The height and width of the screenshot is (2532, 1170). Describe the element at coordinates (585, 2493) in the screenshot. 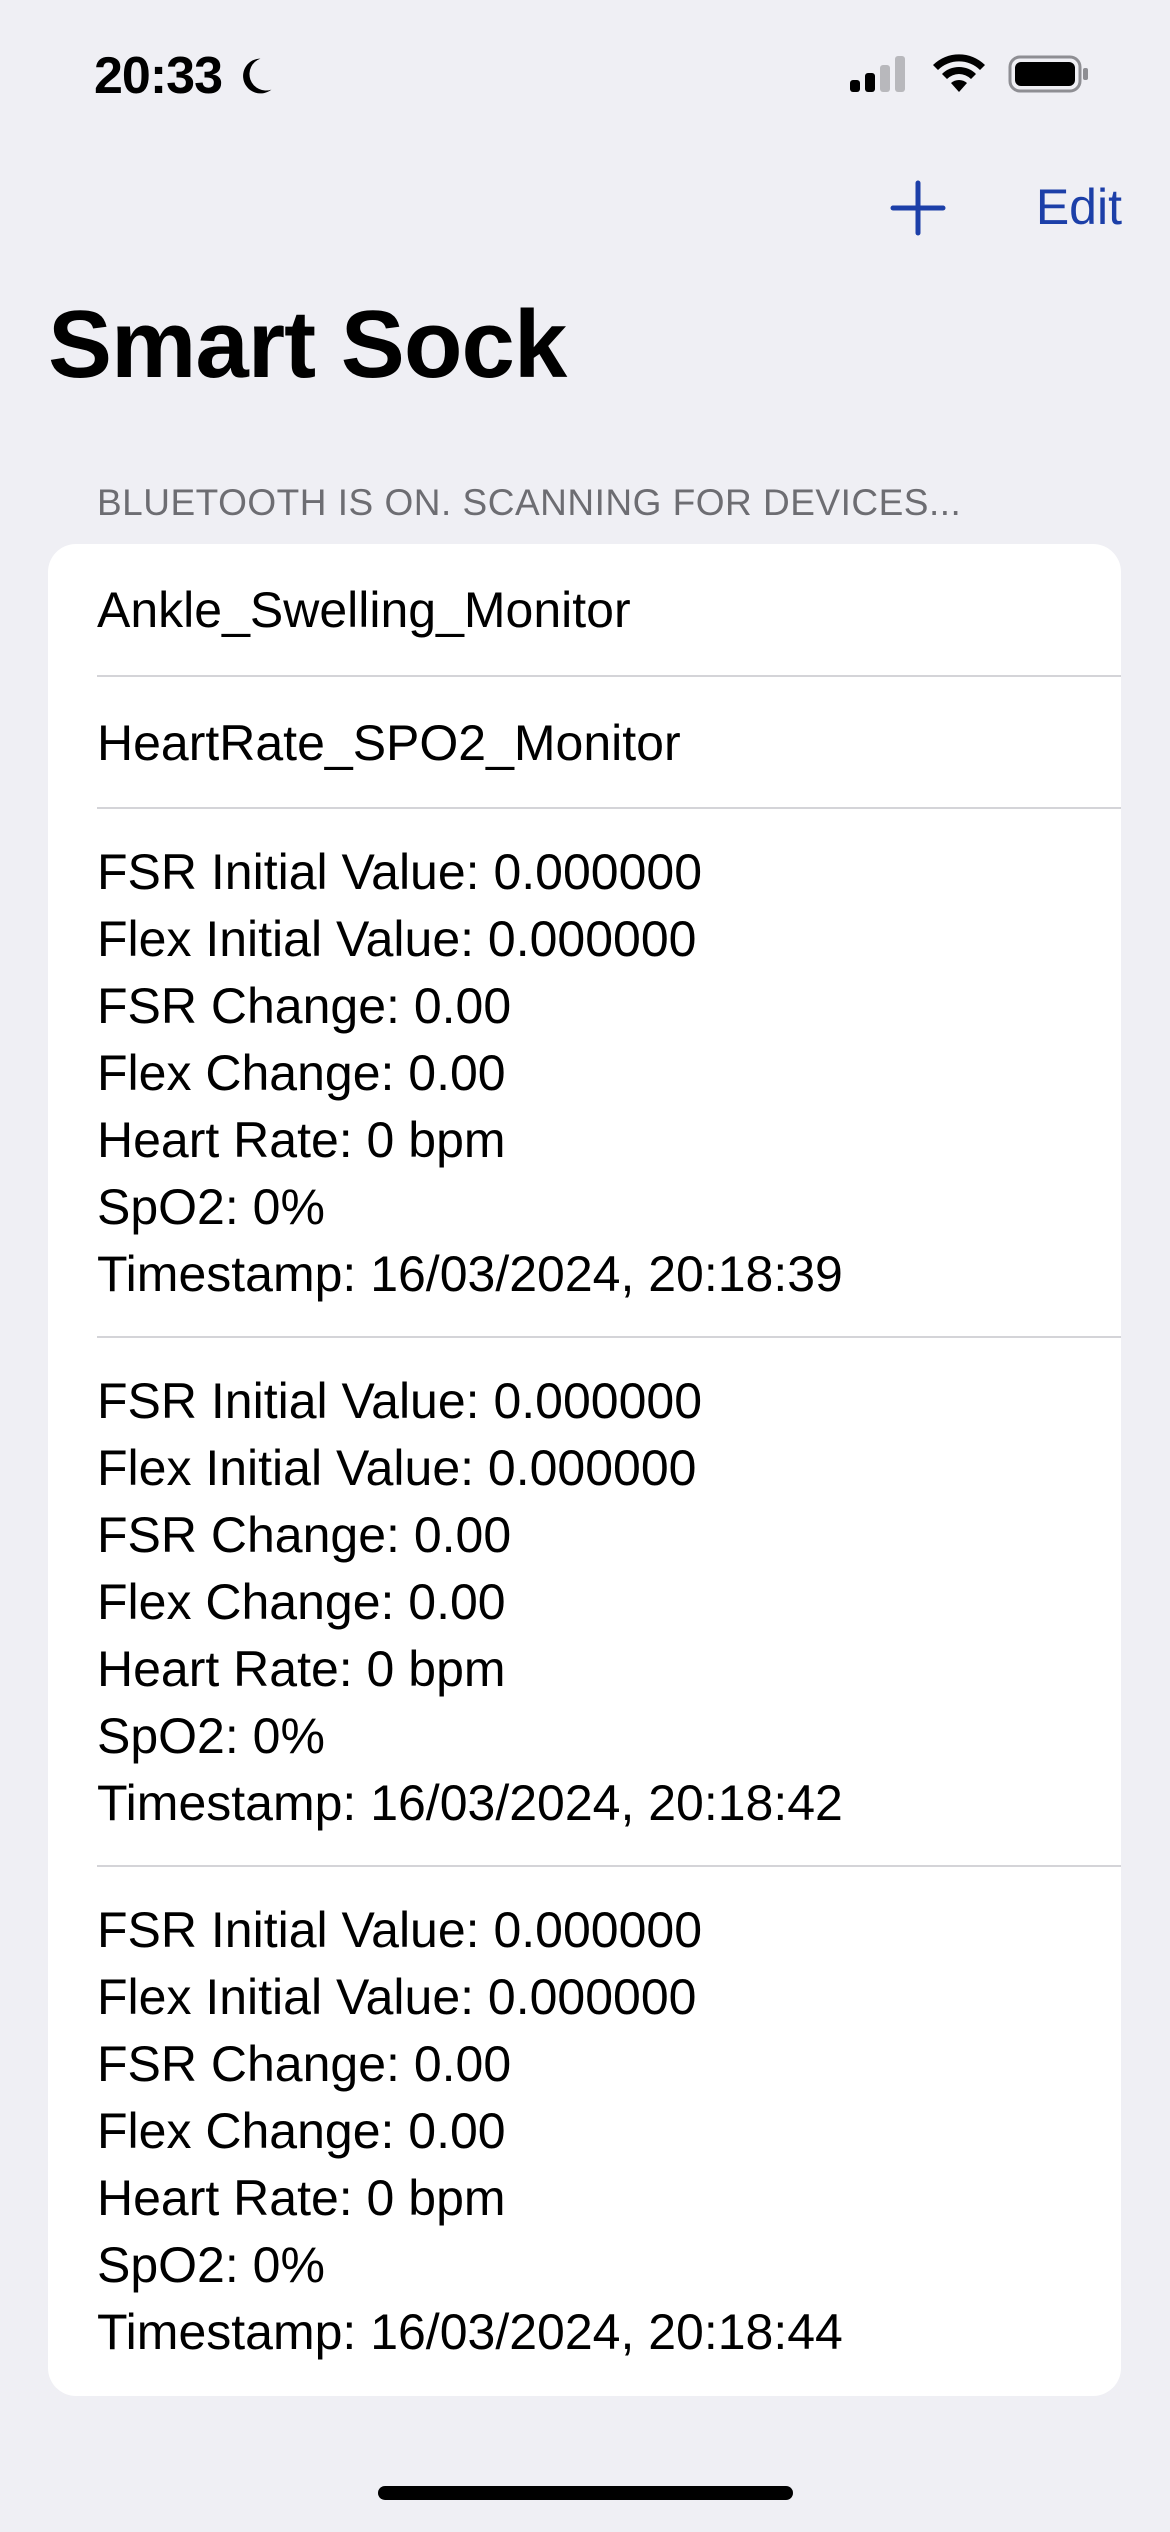

I see `home-indicator` at that location.